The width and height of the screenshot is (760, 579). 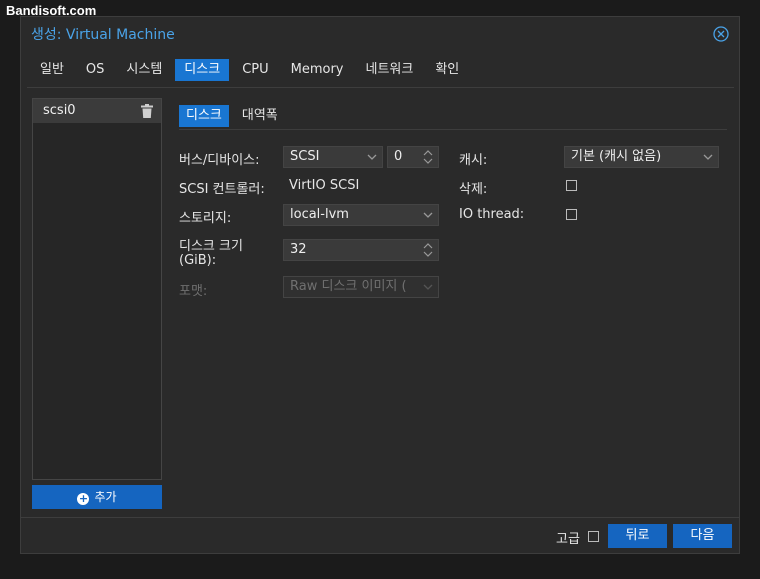 I want to click on controller-label: SCSI 컨트롤러:, so click(x=222, y=189).